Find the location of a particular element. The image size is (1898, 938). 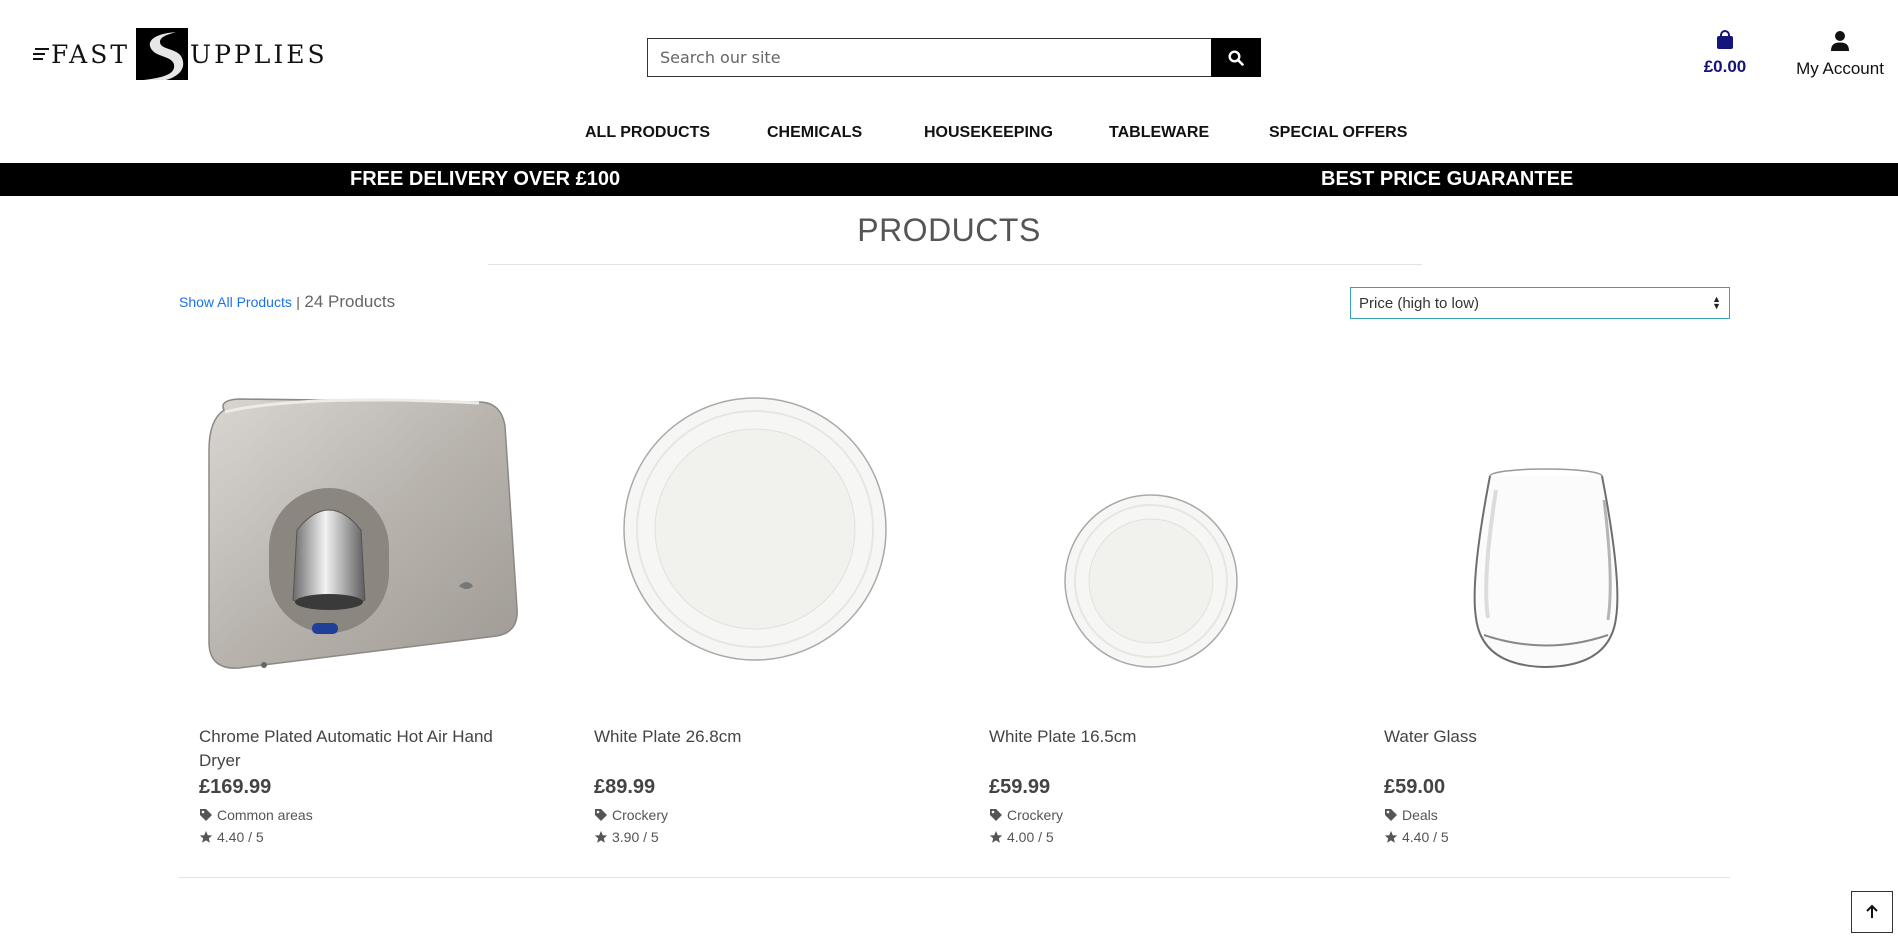

sort-select: Price (high to low) ▲ ▼ is located at coordinates (1540, 303).